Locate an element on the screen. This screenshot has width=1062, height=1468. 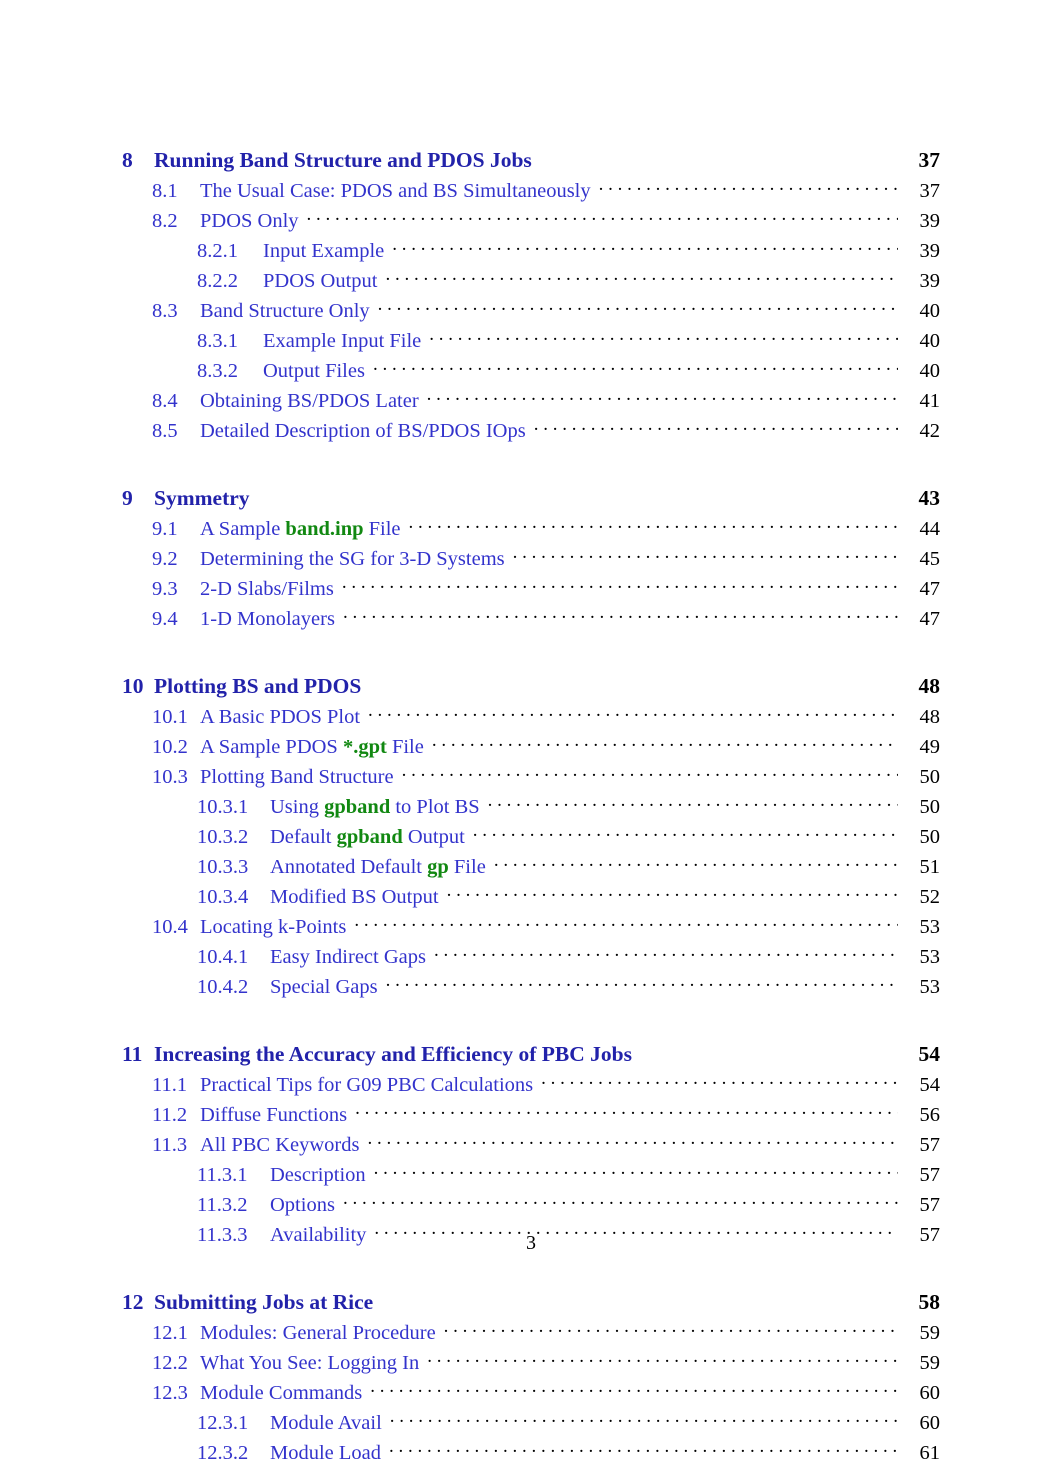
toc-entry-number: 10.3 is located at coordinates (170, 776).